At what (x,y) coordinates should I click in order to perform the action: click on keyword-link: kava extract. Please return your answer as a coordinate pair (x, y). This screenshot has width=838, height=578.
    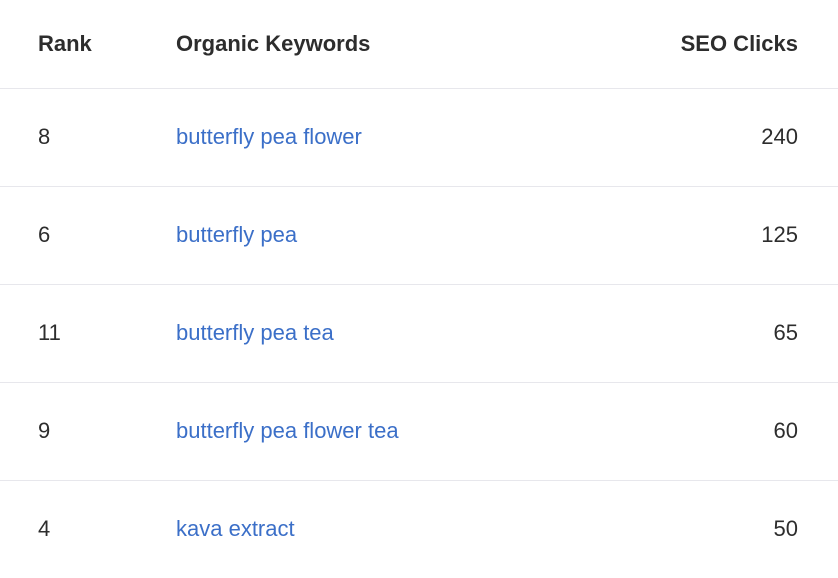
    Looking at the image, I should click on (235, 528).